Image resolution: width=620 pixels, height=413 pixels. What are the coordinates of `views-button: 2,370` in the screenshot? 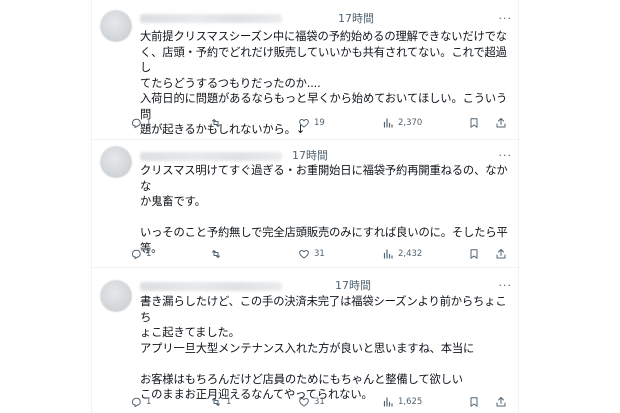 It's located at (402, 123).